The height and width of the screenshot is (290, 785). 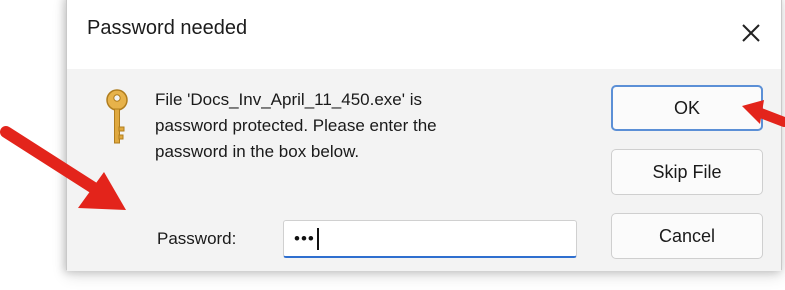 What do you see at coordinates (687, 236) in the screenshot?
I see `cancel-button: Cancel` at bounding box center [687, 236].